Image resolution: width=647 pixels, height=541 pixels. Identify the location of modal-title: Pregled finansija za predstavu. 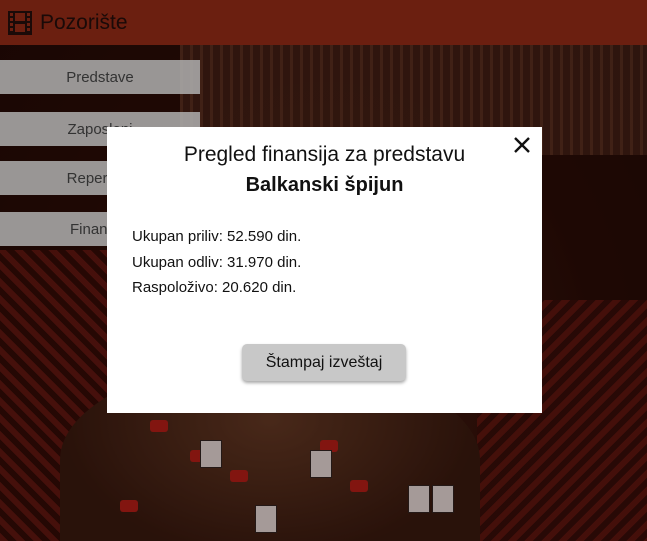
(324, 154).